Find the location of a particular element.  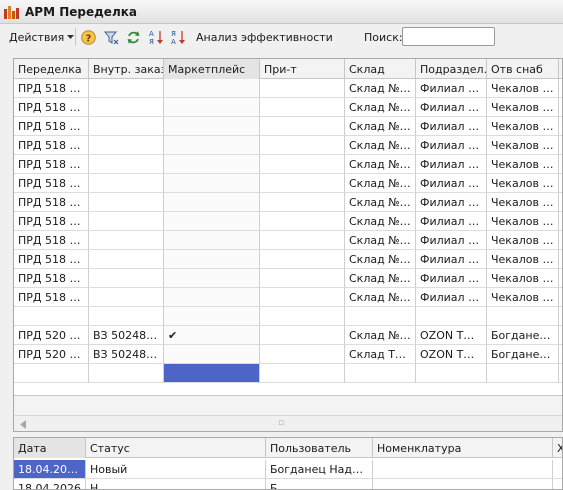

table-row is located at coordinates (288, 373).